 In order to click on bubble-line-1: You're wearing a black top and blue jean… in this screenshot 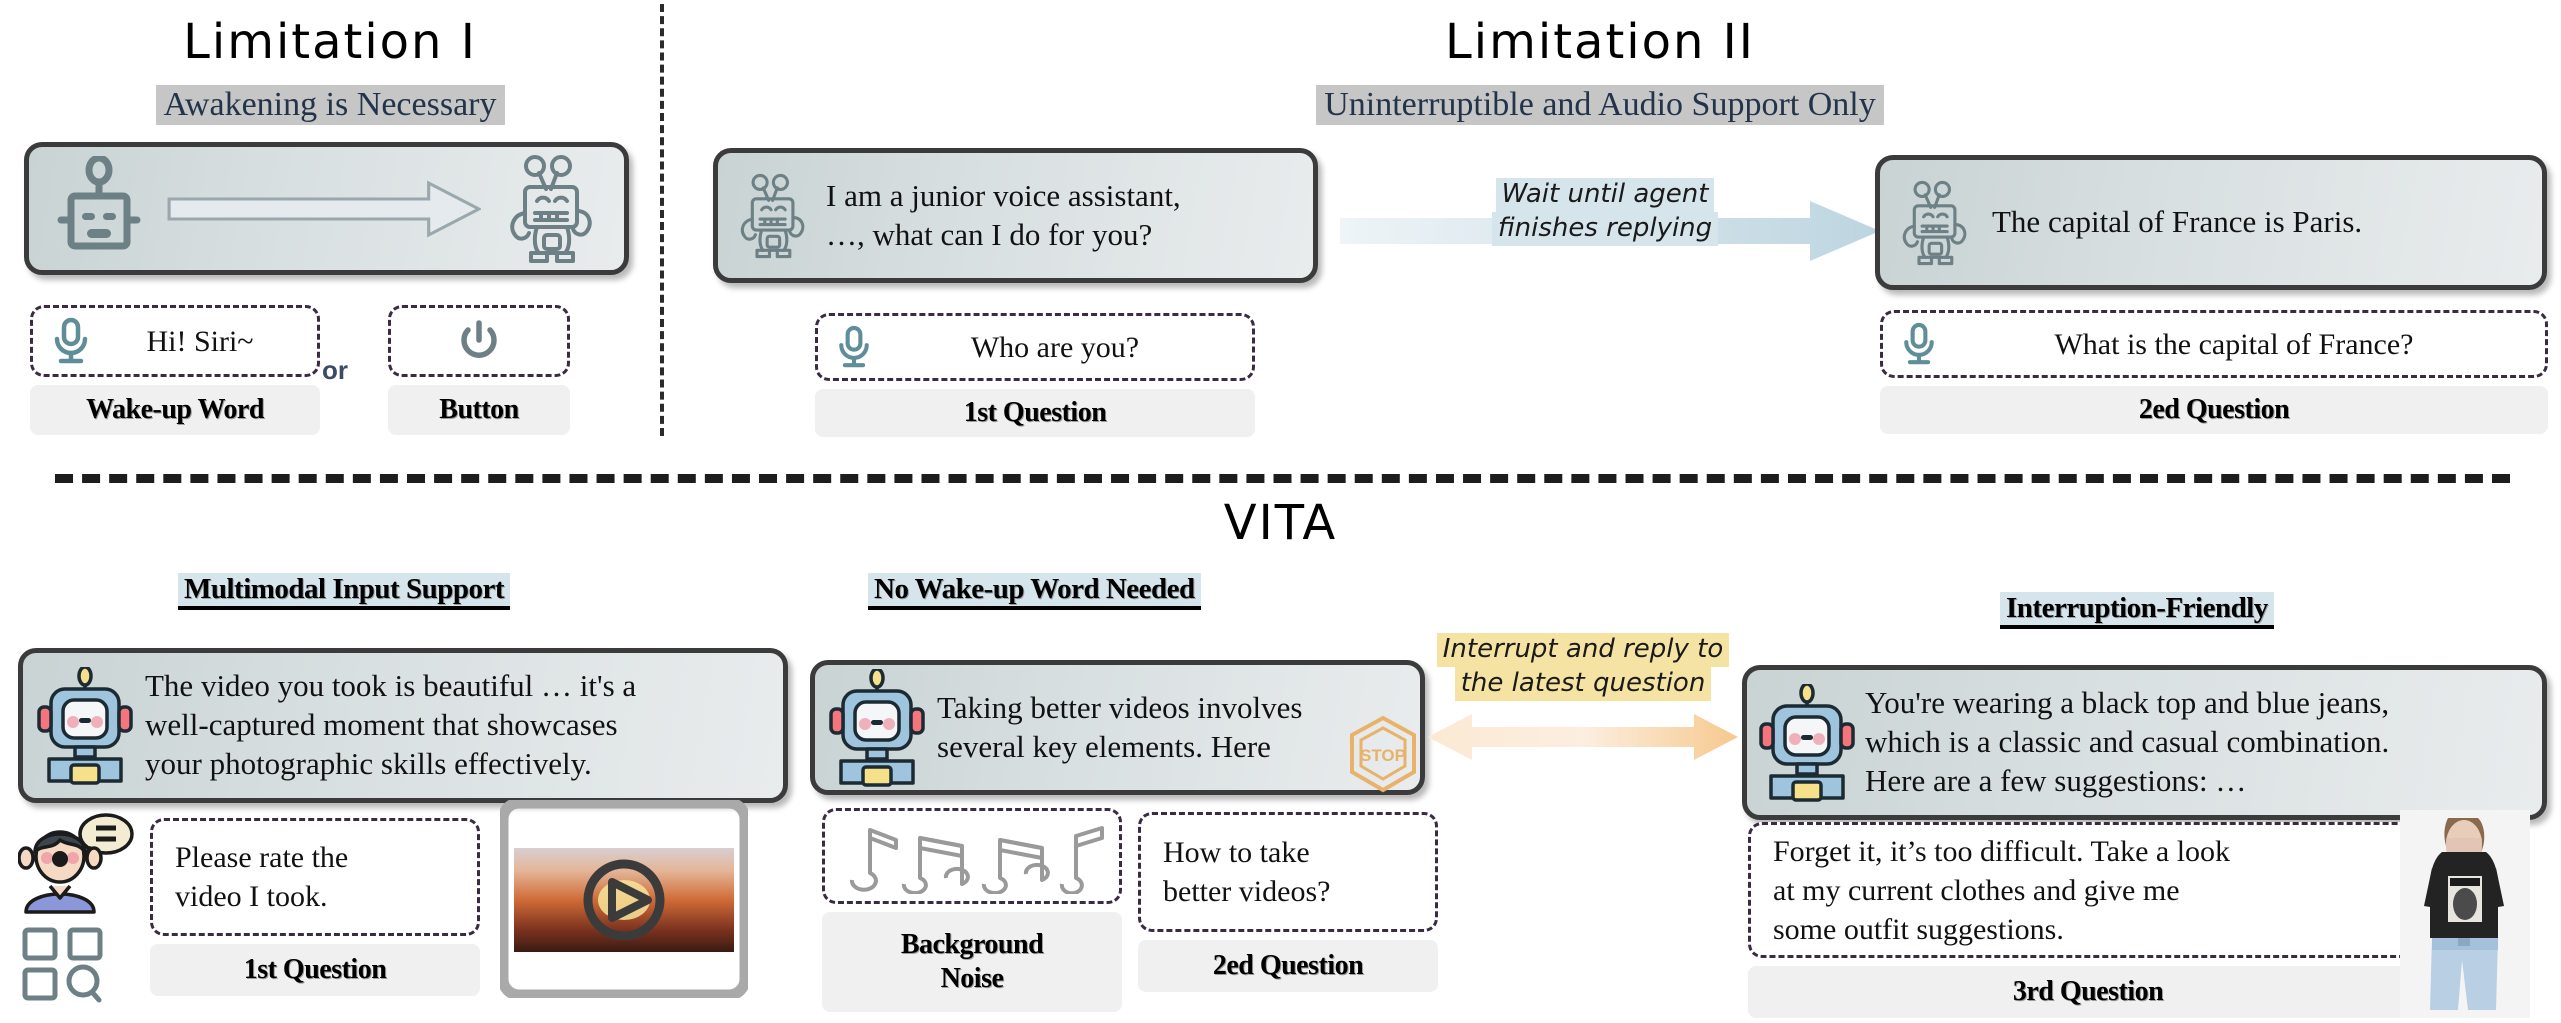, I will do `click(2127, 703)`.